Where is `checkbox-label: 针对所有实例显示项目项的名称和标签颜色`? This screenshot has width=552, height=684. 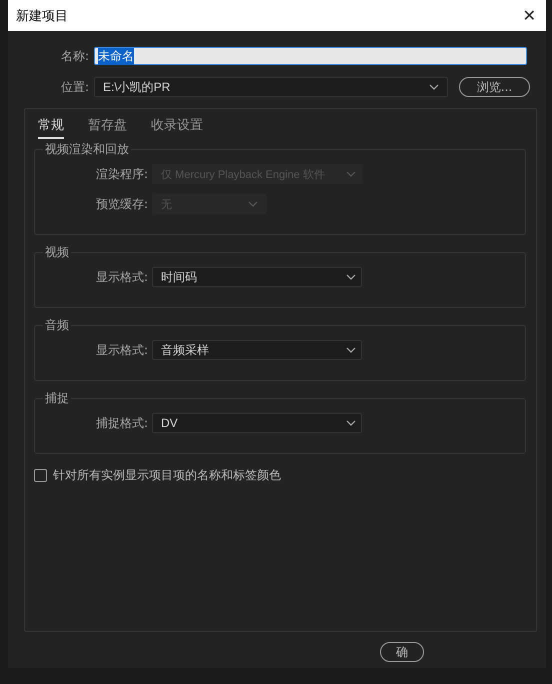
checkbox-label: 针对所有实例显示项目项的名称和标签颜色 is located at coordinates (167, 475).